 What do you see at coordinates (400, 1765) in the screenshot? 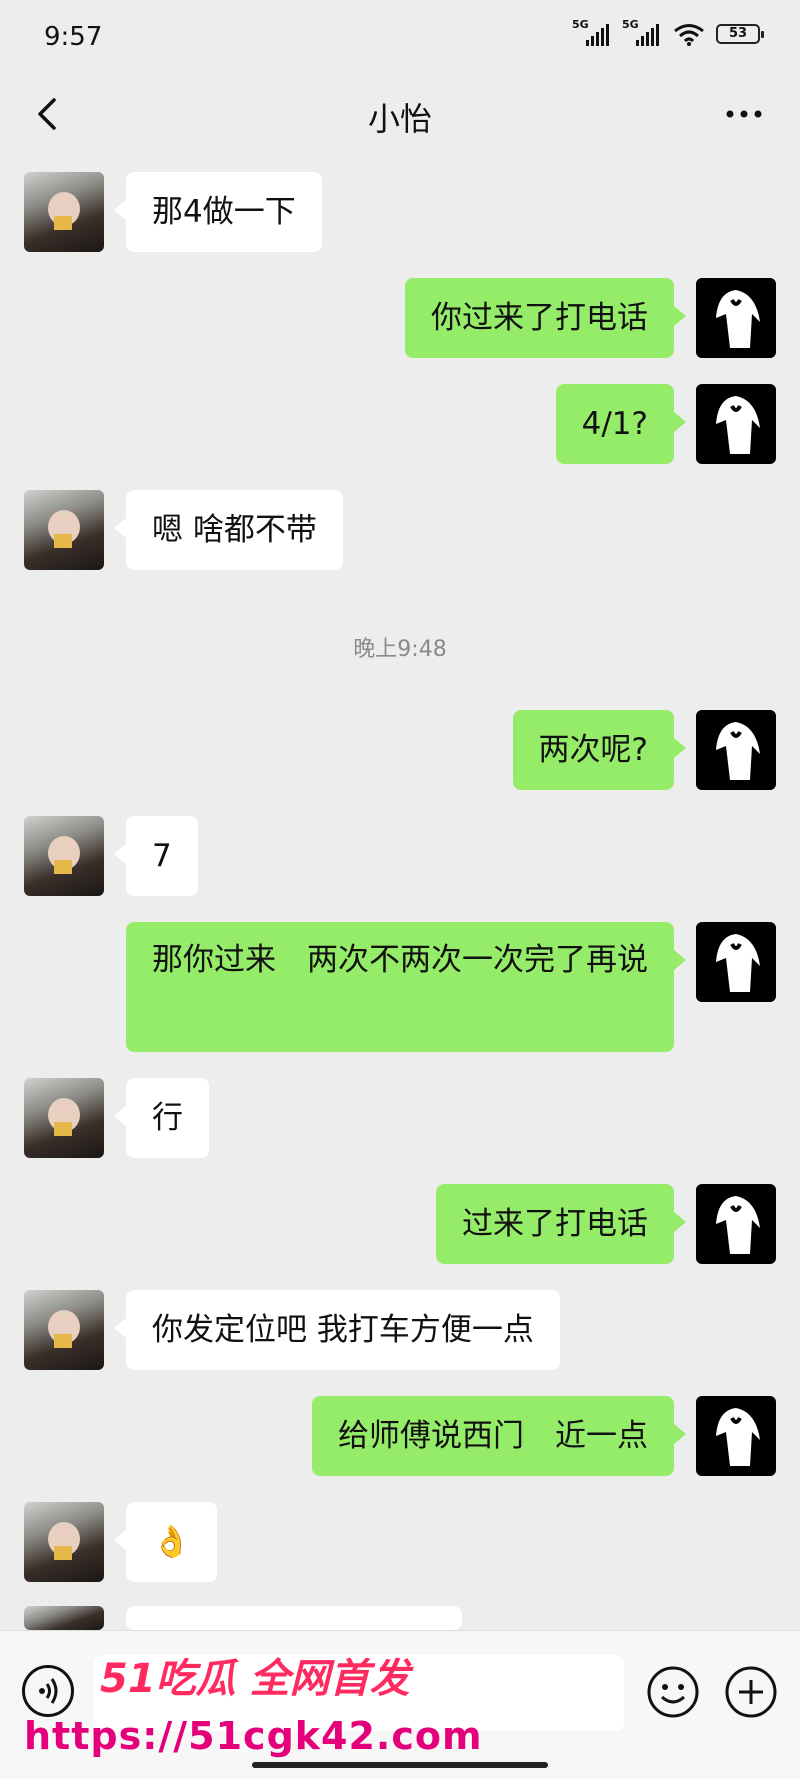
I see `home-indicator` at bounding box center [400, 1765].